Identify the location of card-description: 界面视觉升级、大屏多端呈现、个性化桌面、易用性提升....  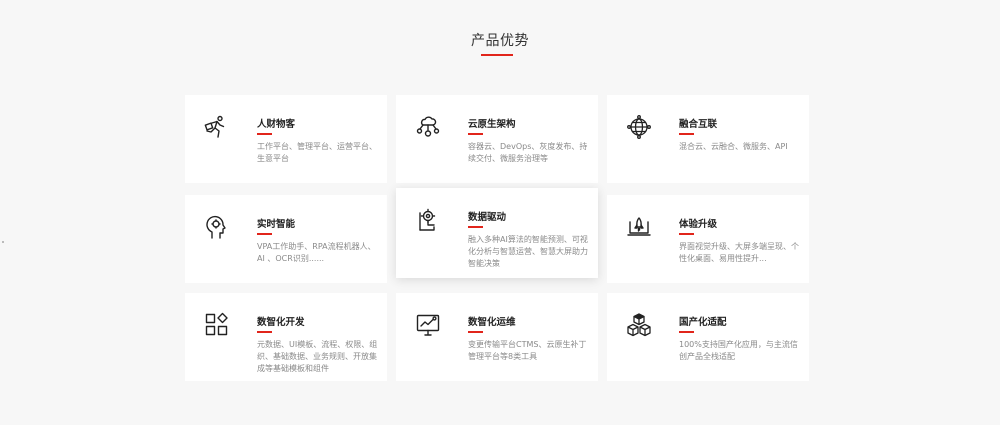
(739, 252).